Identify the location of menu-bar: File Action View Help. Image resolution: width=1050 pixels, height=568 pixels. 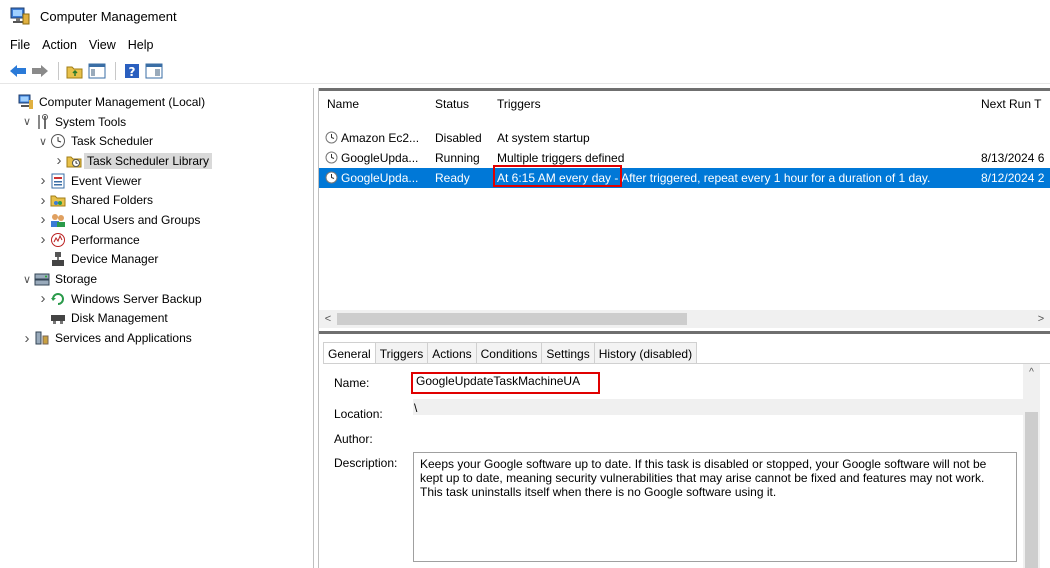
(80, 45).